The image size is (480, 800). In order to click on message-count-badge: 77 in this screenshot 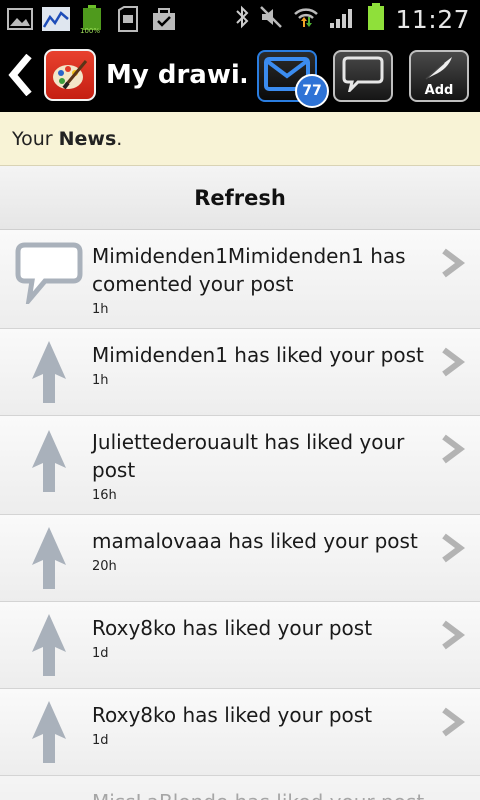, I will do `click(312, 91)`.